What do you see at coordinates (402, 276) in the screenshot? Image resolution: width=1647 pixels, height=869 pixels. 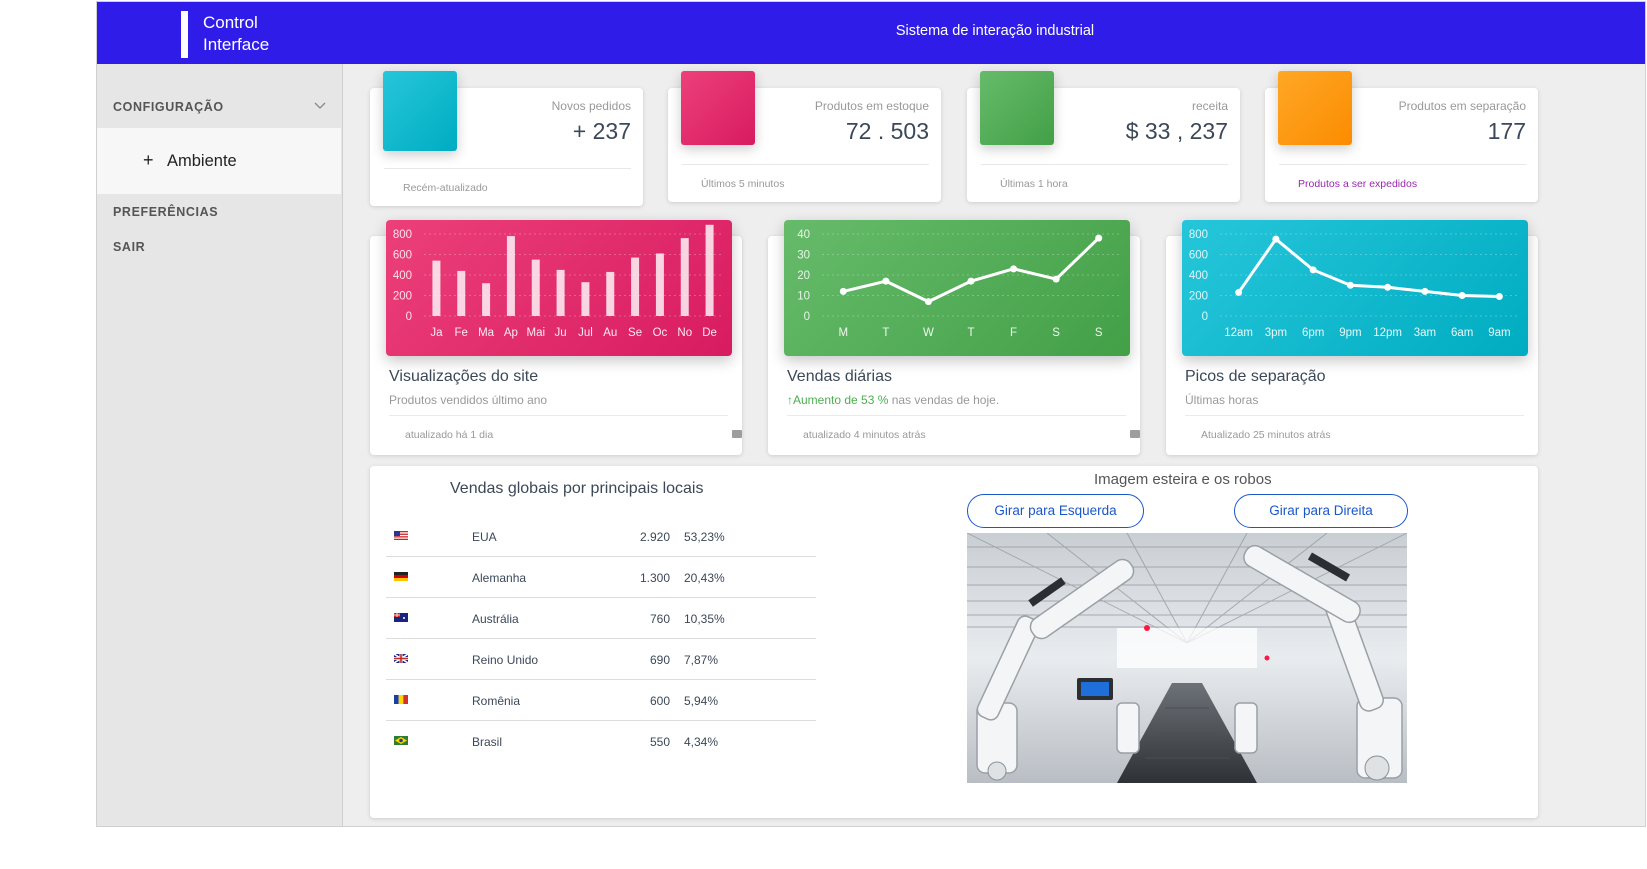 I see `y-tick-label: 400` at bounding box center [402, 276].